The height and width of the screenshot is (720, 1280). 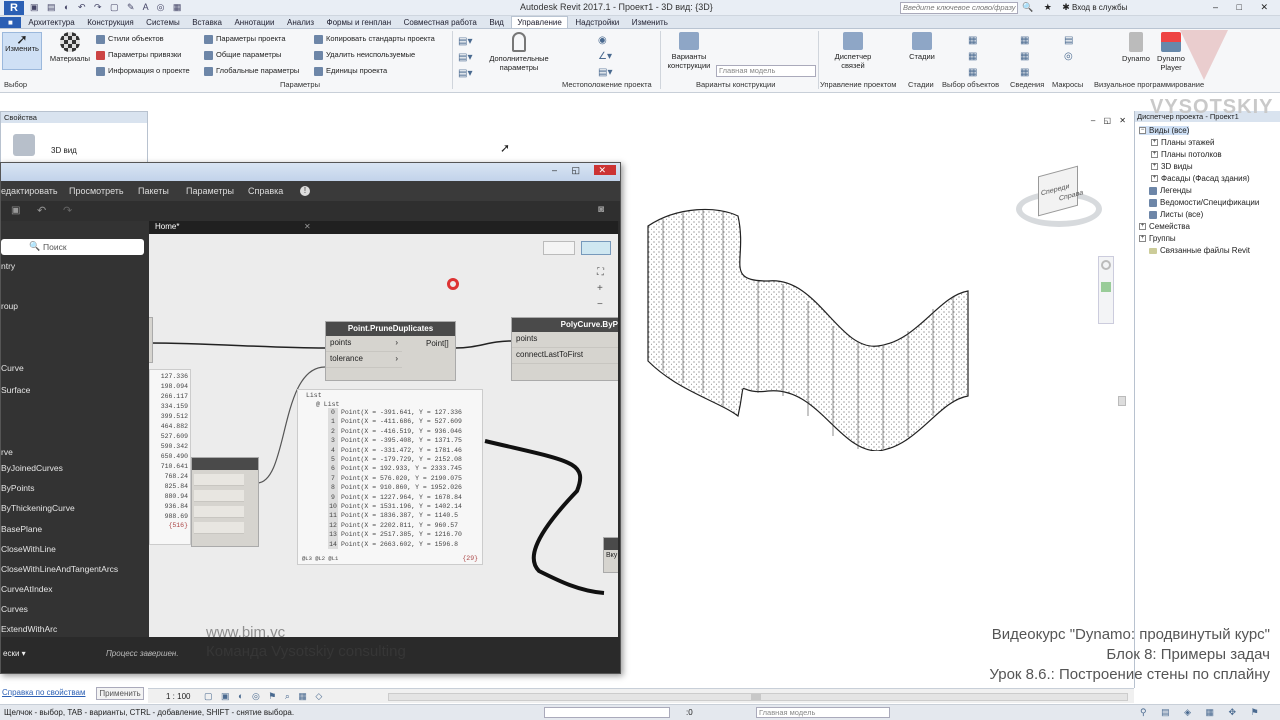 I want to click on dynamo-button: Dynamo, so click(x=1136, y=47).